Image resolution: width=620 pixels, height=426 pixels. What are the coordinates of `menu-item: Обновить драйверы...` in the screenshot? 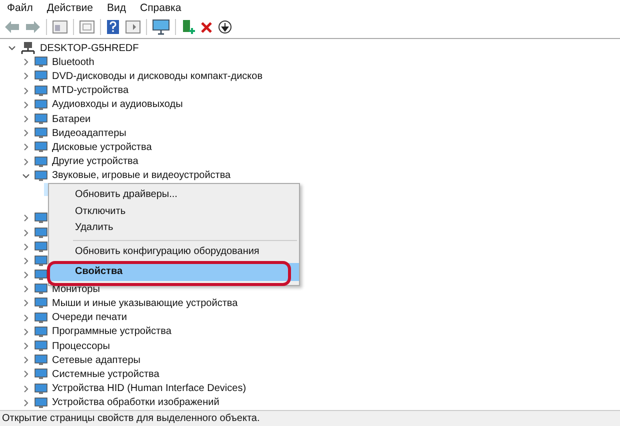 It's located at (174, 195).